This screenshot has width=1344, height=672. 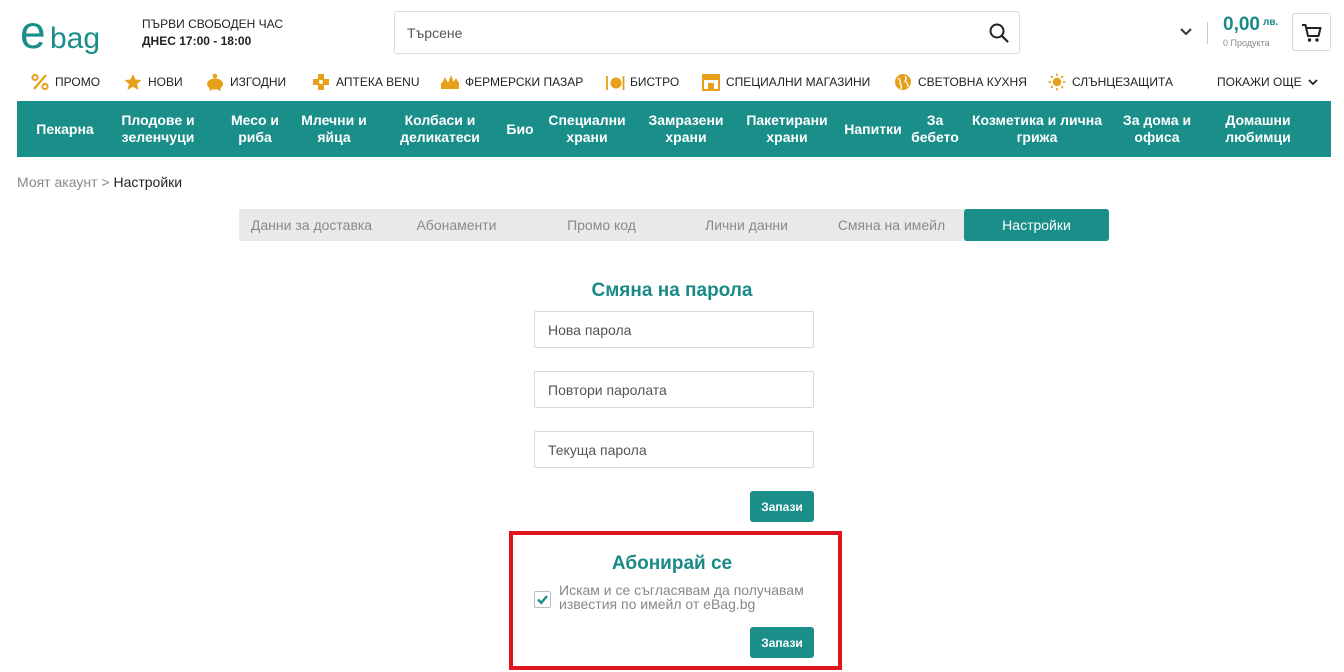 What do you see at coordinates (785, 82) in the screenshot?
I see `subnav-item-special-stores: СПЕЦИАЛНИ МАГАЗИНИ` at bounding box center [785, 82].